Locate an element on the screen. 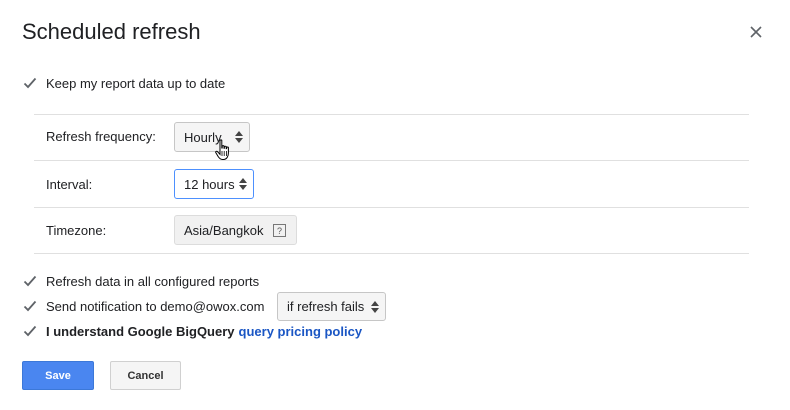 This screenshot has height=410, width=790. pricing-policy-link: query pricing policy is located at coordinates (301, 331).